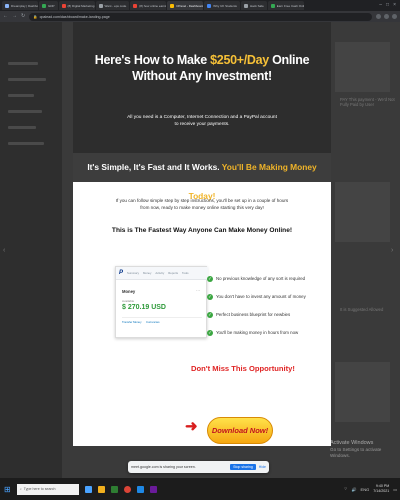 The height and width of the screenshot is (500, 400). I want to click on taskbar-search-input: ⌕ Type here to search, so click(47, 489).